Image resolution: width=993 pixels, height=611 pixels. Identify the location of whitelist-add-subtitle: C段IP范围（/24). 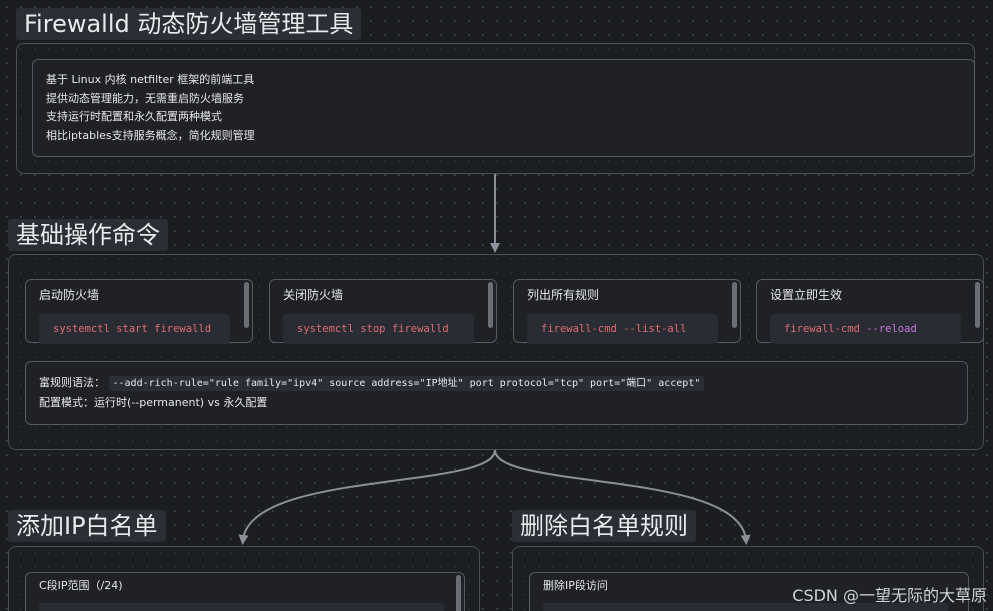
(81, 585).